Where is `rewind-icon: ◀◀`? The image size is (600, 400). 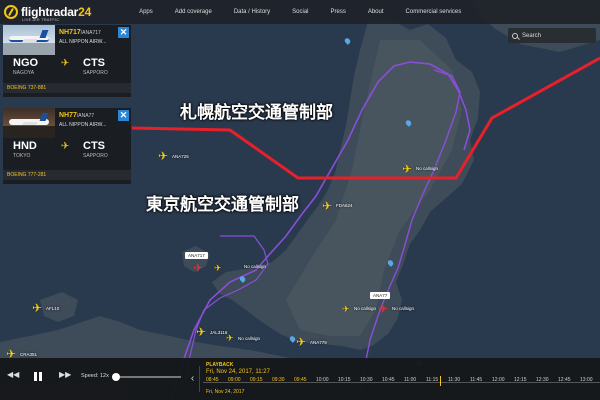
rewind-icon: ◀◀ is located at coordinates (13, 374).